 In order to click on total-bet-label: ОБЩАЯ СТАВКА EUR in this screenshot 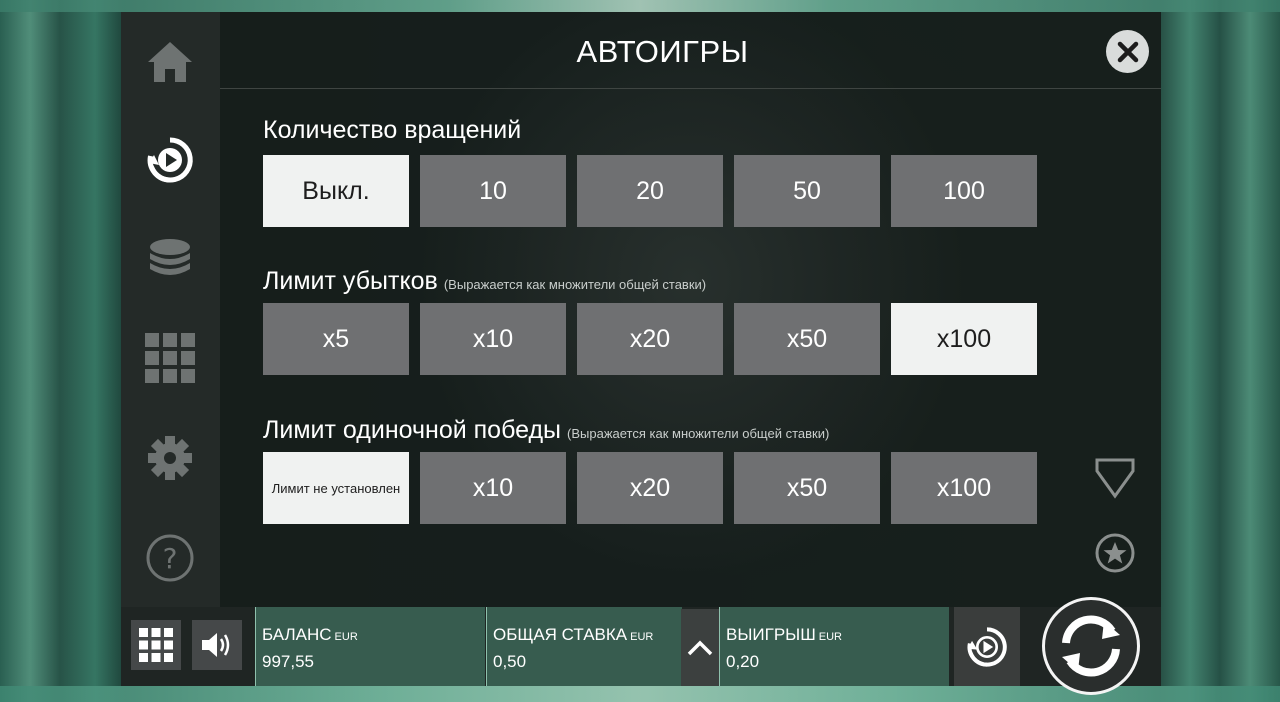, I will do `click(573, 635)`.